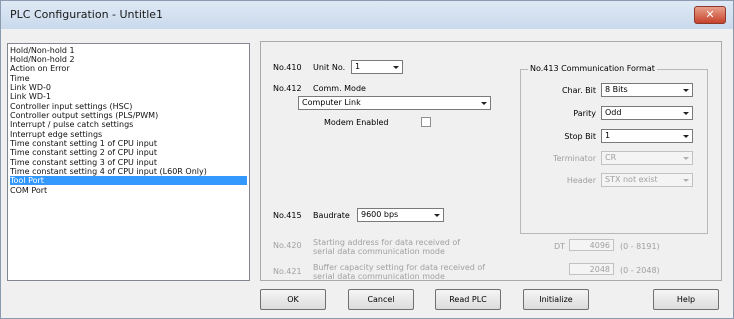  I want to click on header-value: STX not exist, so click(631, 179).